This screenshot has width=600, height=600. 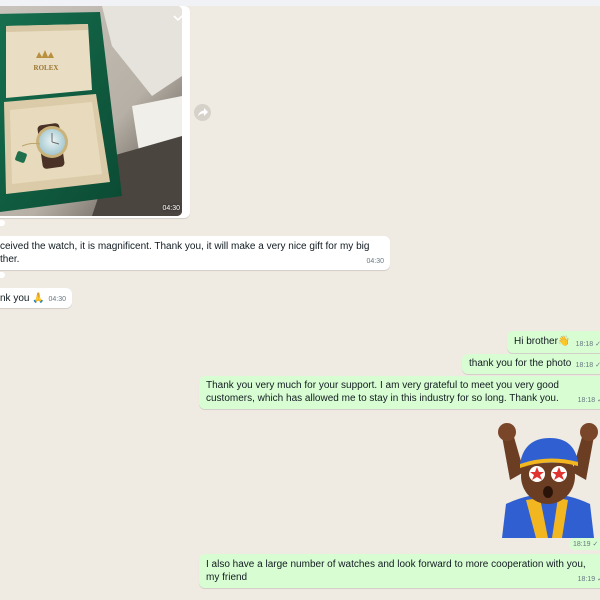 I want to click on chevron-down-icon, so click(x=178, y=16).